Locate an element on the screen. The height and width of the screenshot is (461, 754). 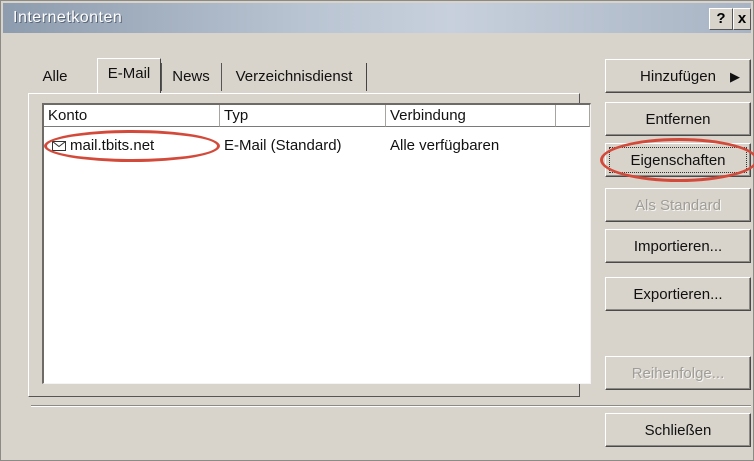
window-title: Internetkonten is located at coordinates (68, 17).